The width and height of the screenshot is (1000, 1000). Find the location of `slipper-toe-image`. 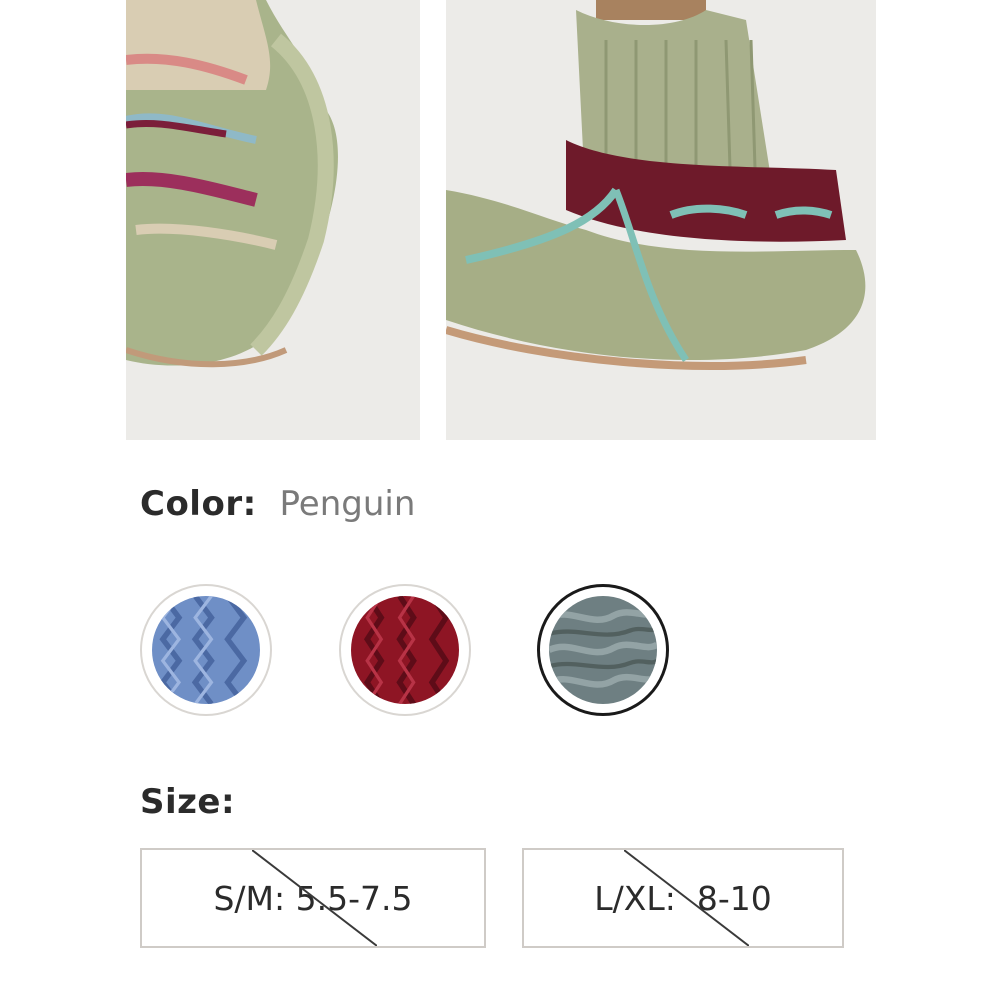

slipper-toe-image is located at coordinates (273, 220).